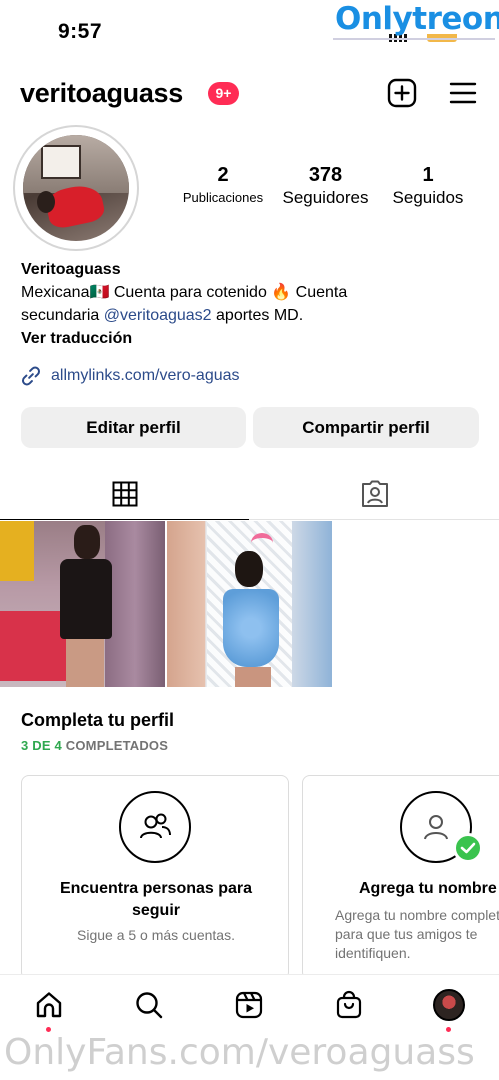 The width and height of the screenshot is (499, 1080). I want to click on reels-icon, so click(249, 1005).